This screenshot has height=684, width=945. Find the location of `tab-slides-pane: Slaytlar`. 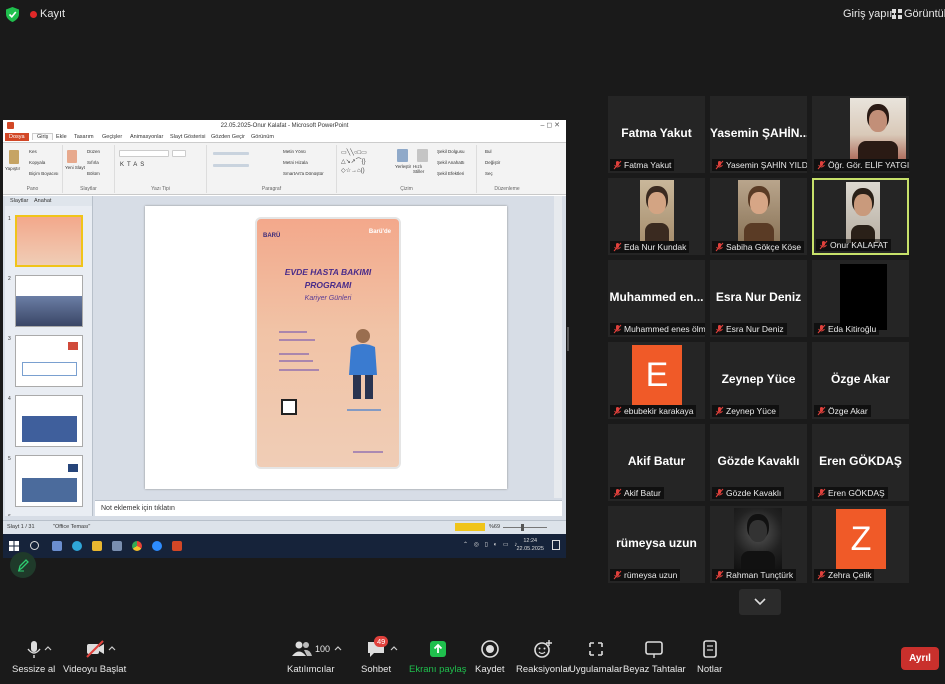

tab-slides-pane: Slaytlar is located at coordinates (19, 201).